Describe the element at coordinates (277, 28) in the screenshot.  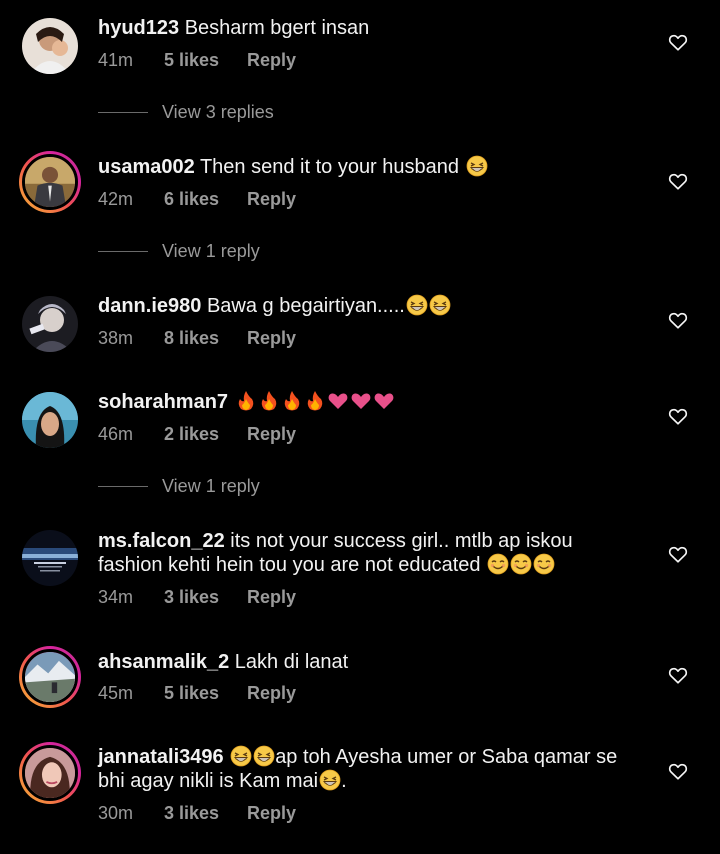
I see `comment-body: Besharm bgert insan` at that location.